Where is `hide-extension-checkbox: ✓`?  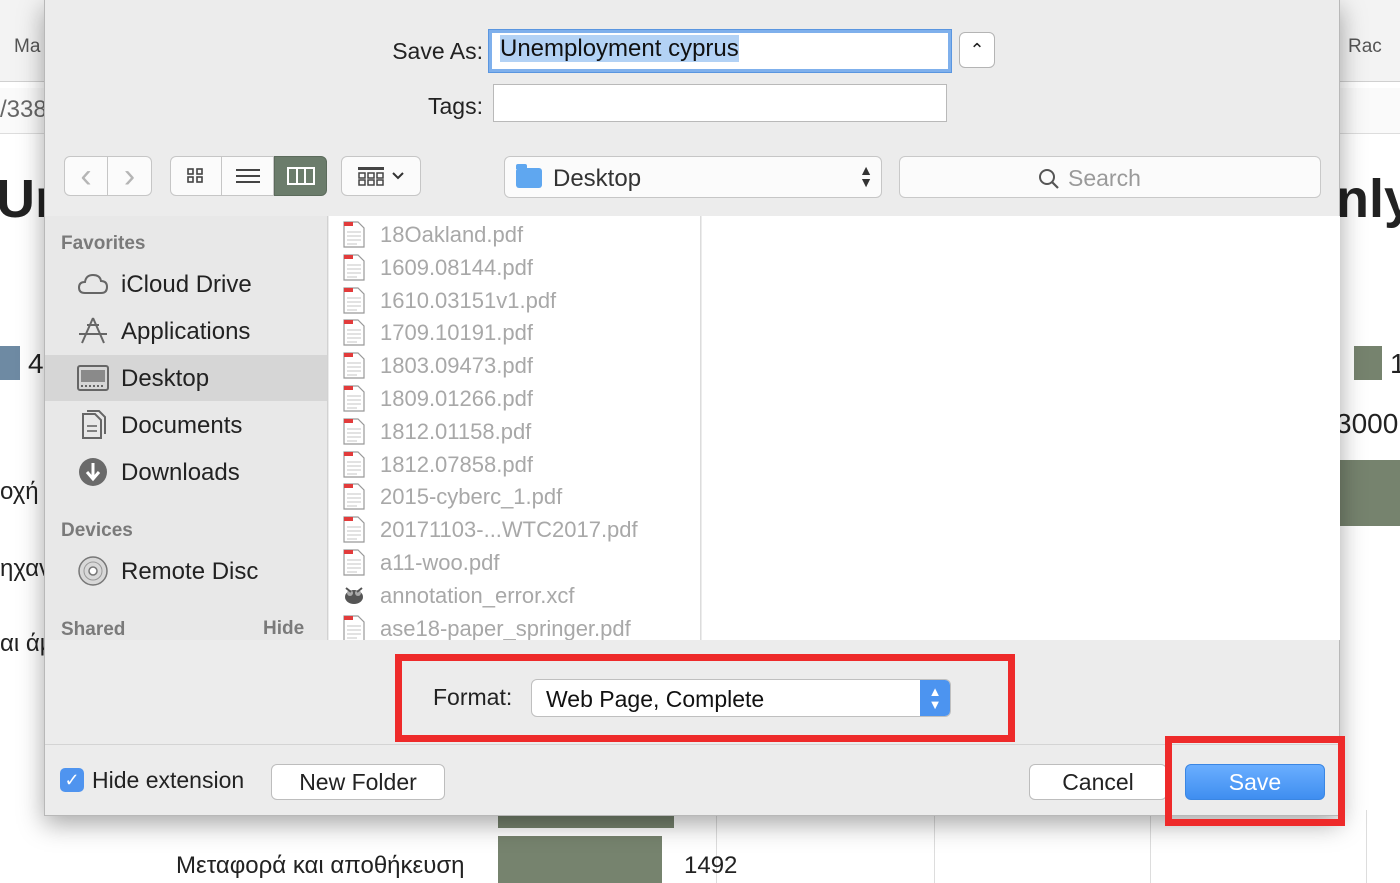 hide-extension-checkbox: ✓ is located at coordinates (72, 780).